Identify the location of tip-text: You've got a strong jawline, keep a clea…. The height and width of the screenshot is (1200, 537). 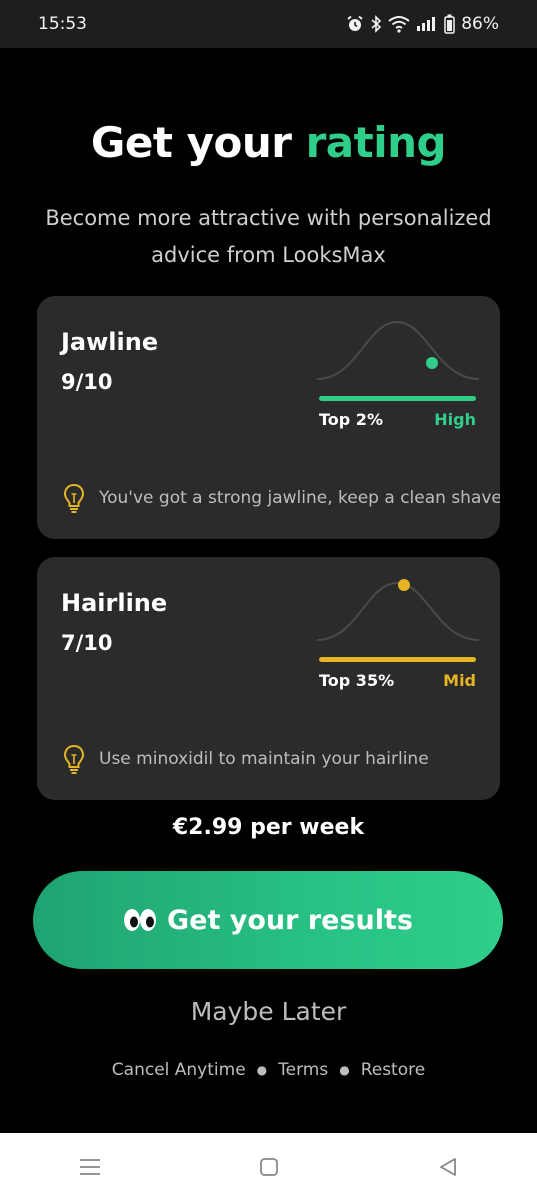
(299, 498).